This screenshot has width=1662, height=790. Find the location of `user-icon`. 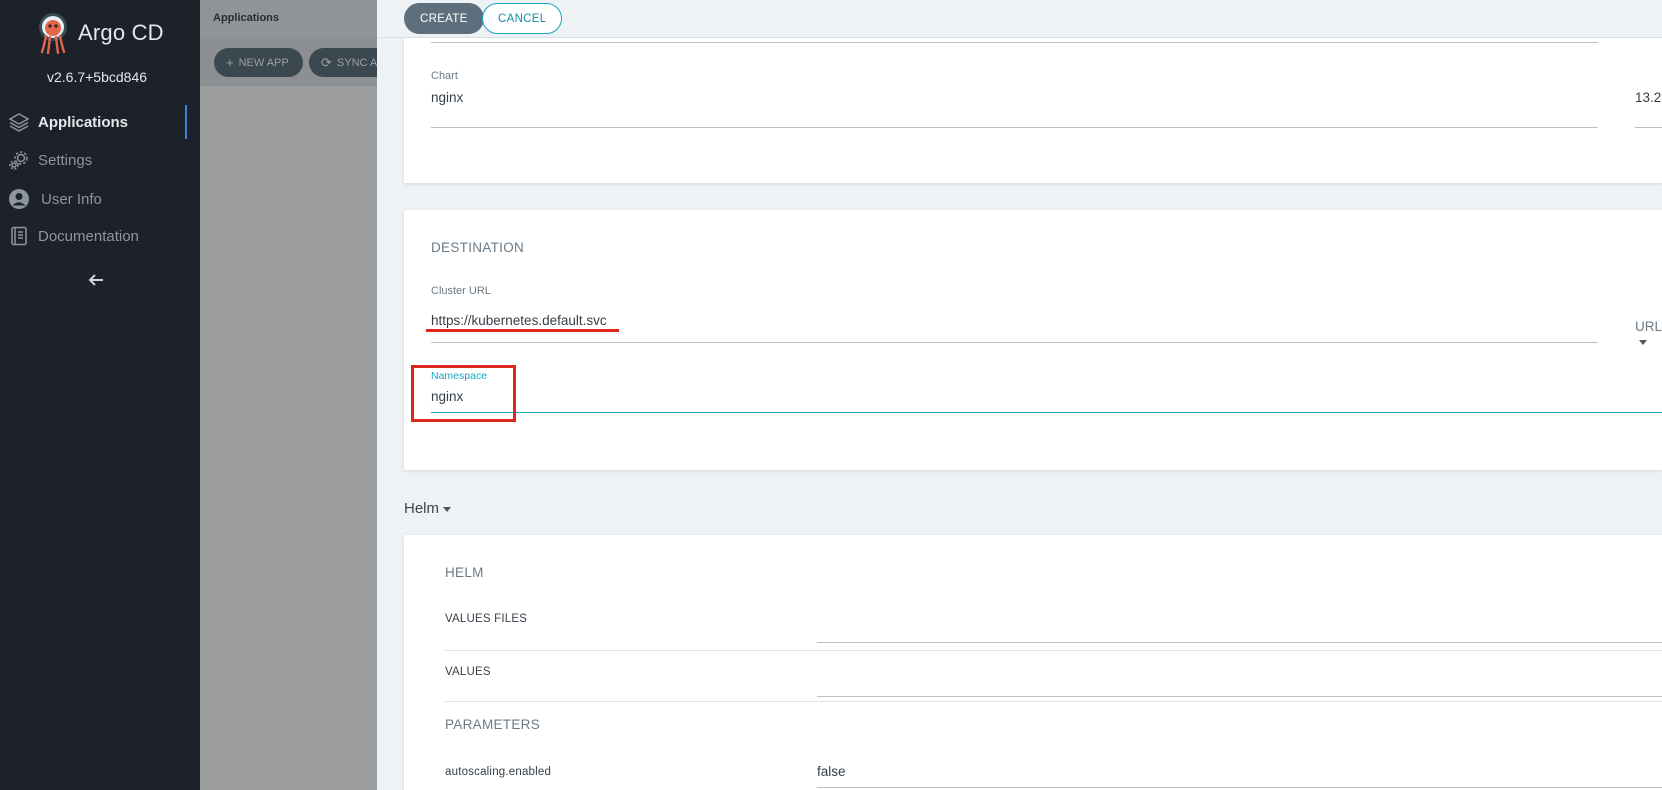

user-icon is located at coordinates (19, 199).